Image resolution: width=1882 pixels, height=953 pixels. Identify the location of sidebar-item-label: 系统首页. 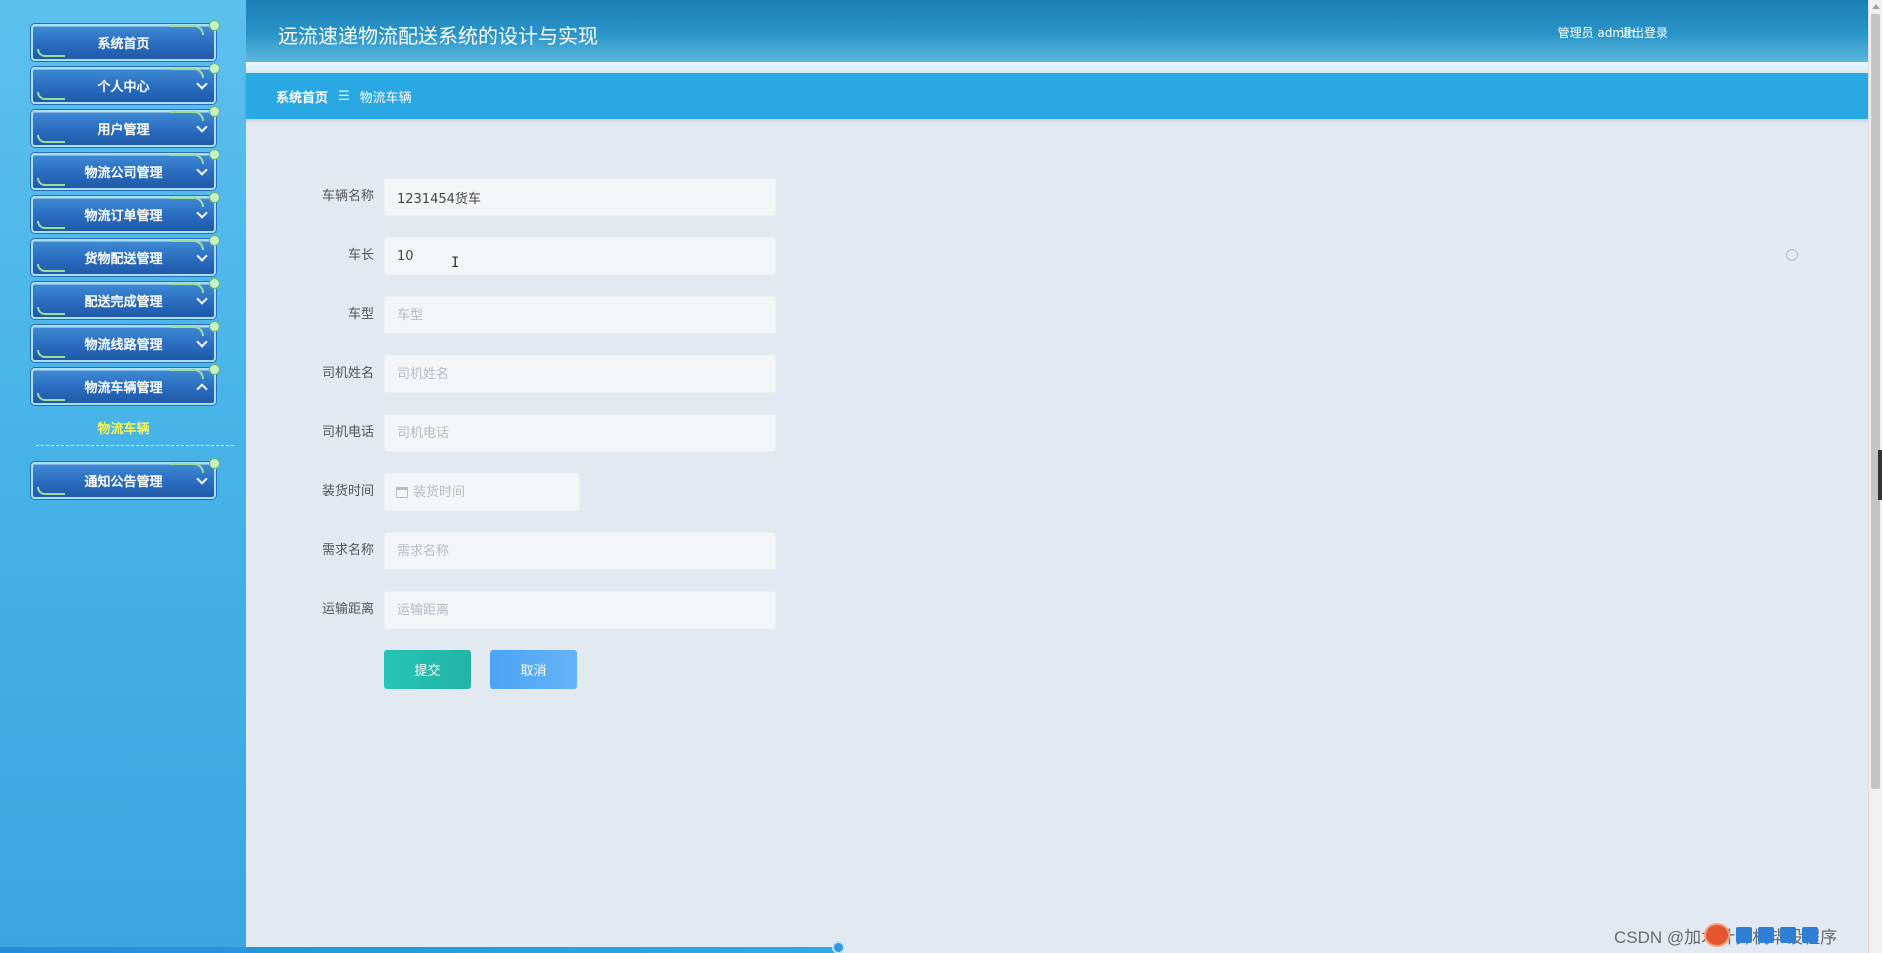
(123, 44).